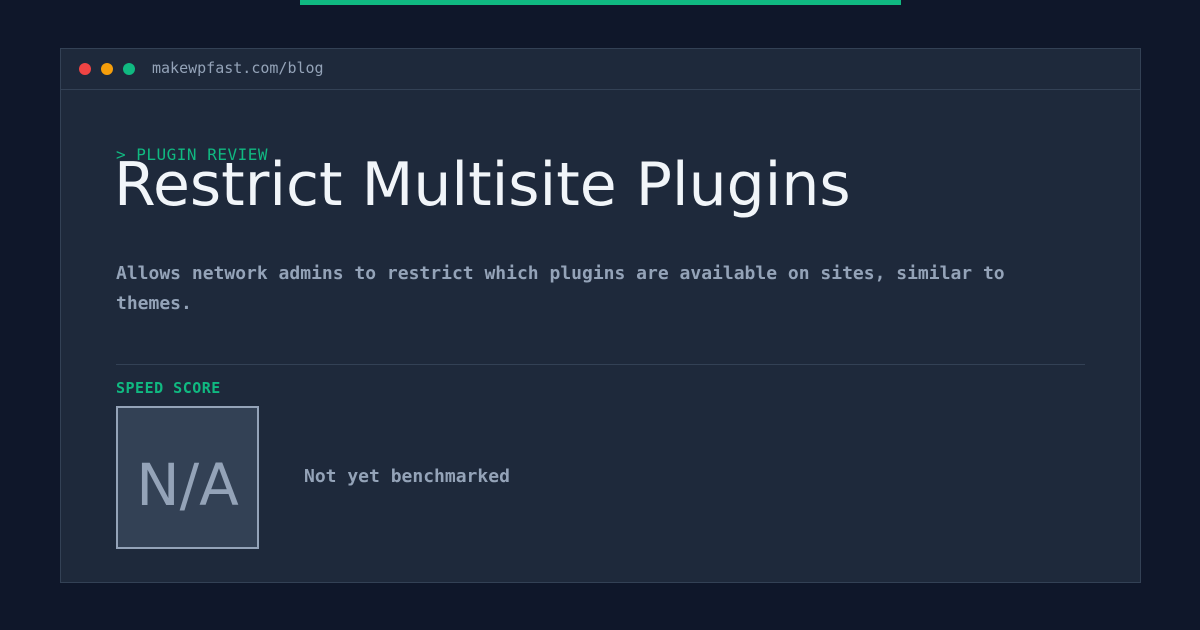  Describe the element at coordinates (168, 388) in the screenshot. I see `speed-score-label: SPEED SCORE` at that location.